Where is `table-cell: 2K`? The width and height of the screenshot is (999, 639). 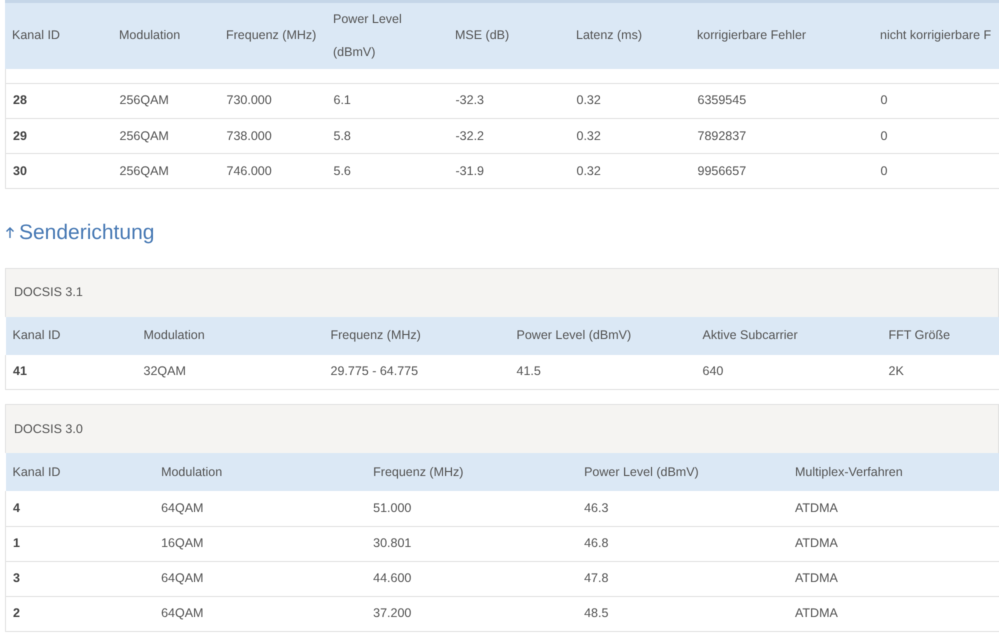
table-cell: 2K is located at coordinates (940, 372).